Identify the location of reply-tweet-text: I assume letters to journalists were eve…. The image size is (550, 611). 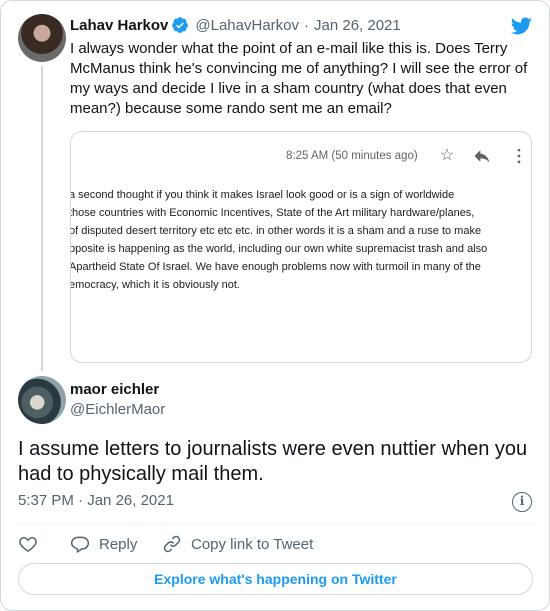
(273, 461).